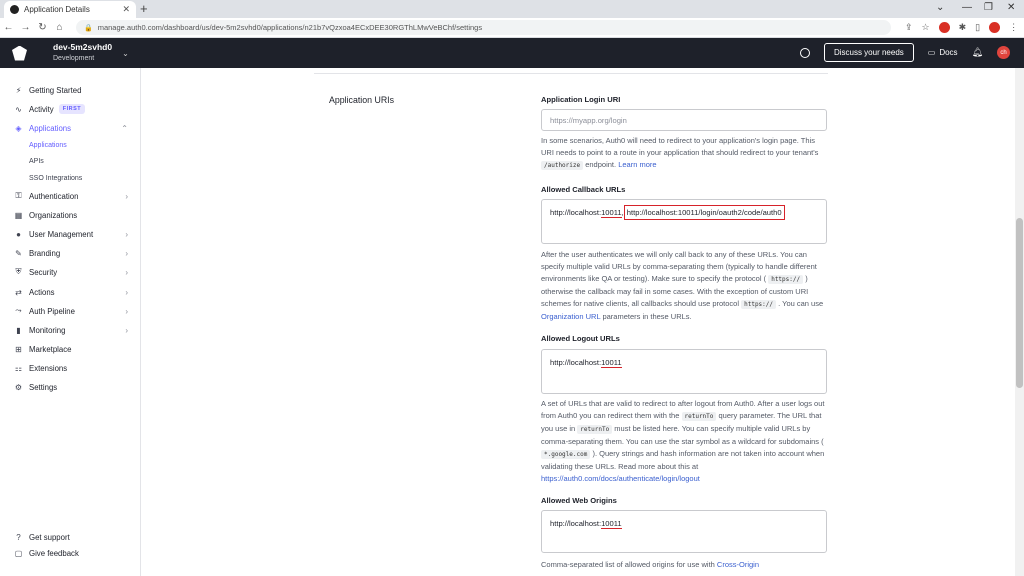 This screenshot has width=1024, height=576. Describe the element at coordinates (73, 253) in the screenshot. I see `sidebar-item-branding: ✎ Branding ›` at that location.